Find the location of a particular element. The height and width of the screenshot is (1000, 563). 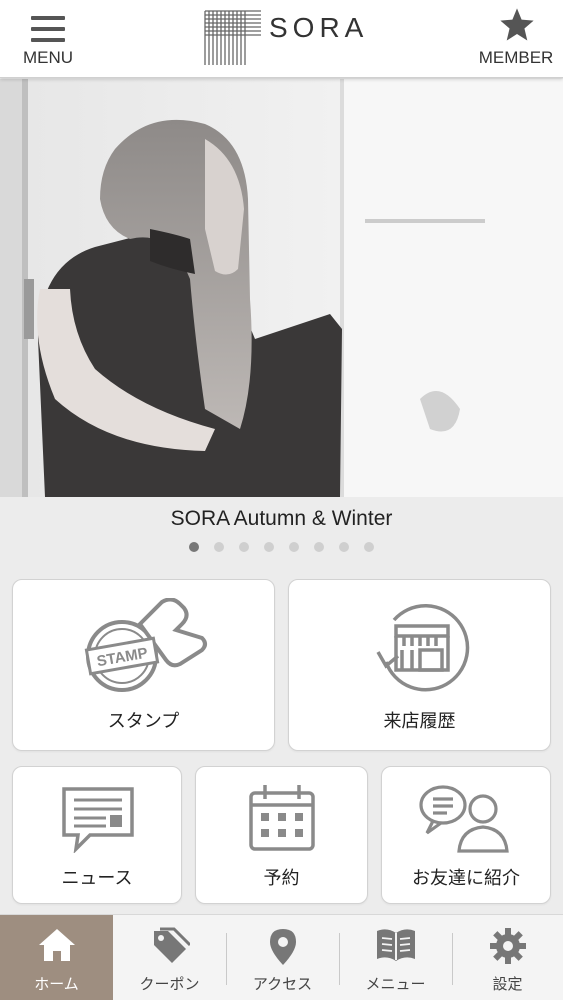

calendar-icon is located at coordinates (282, 818).